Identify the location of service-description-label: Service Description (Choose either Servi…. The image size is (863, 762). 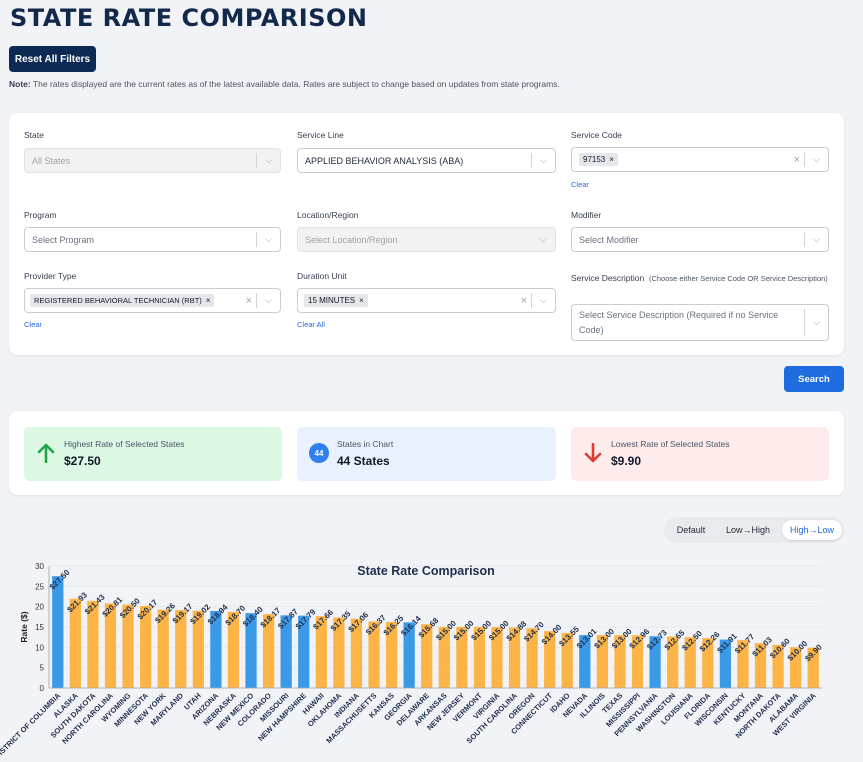
(700, 278).